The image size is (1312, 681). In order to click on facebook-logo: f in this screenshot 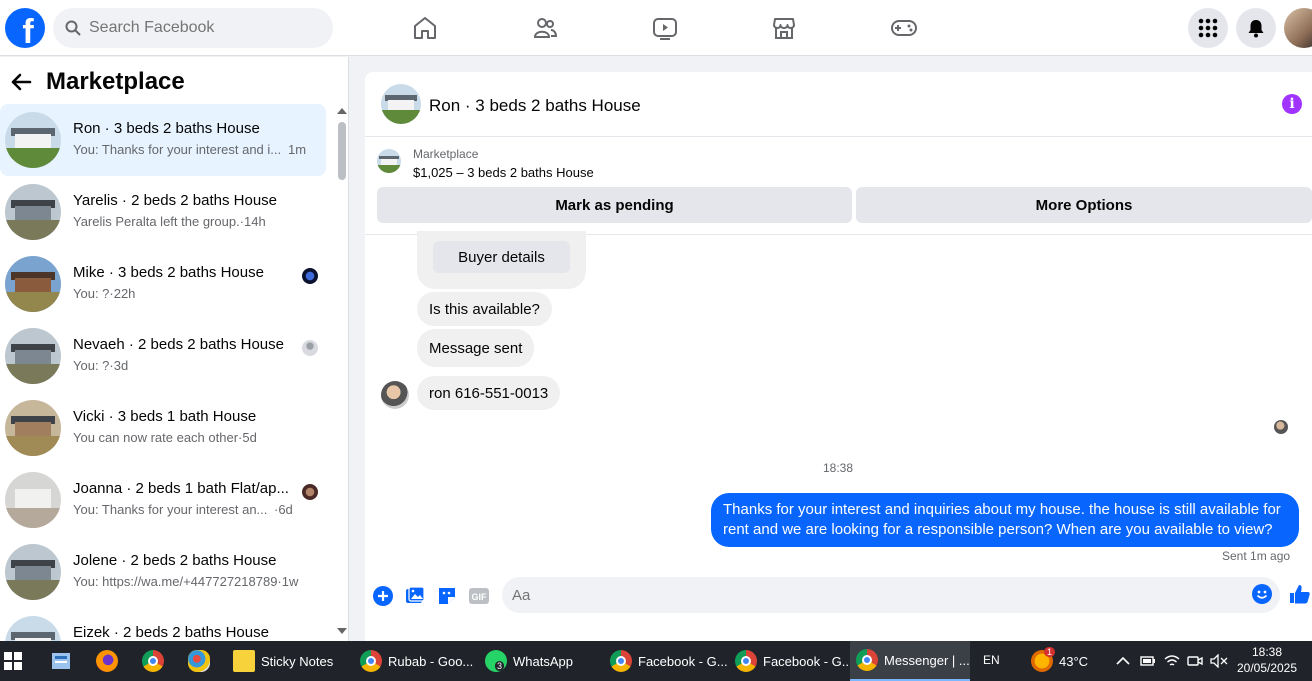, I will do `click(25, 28)`.